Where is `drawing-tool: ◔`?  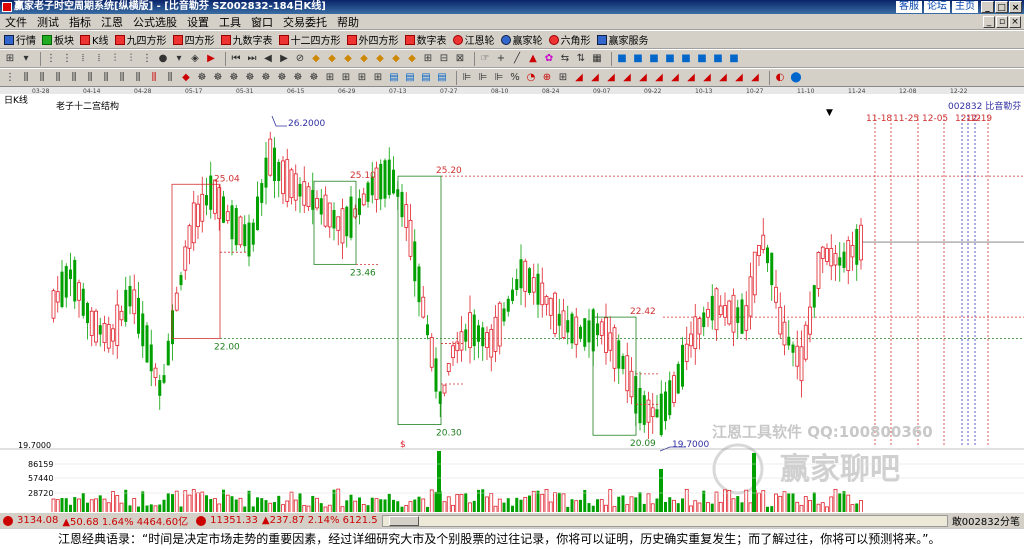 drawing-tool: ◔ is located at coordinates (531, 78).